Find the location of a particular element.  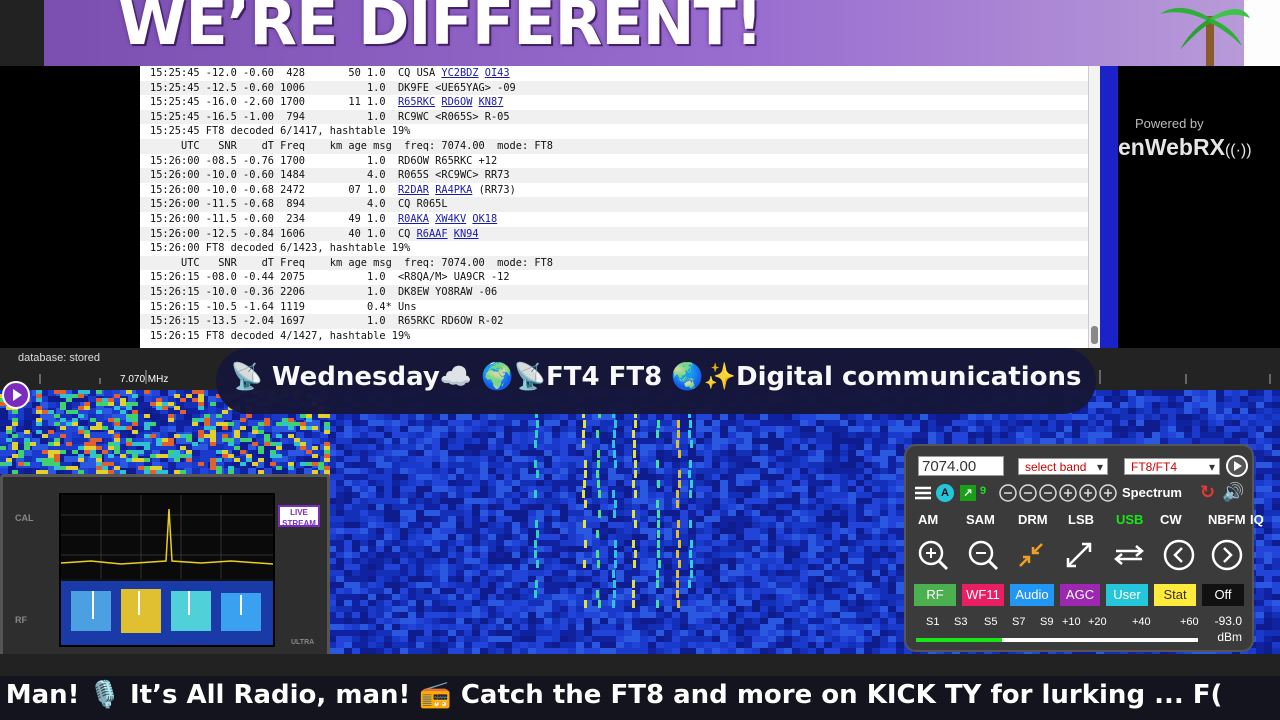

callsign-link: OI43 is located at coordinates (497, 73).